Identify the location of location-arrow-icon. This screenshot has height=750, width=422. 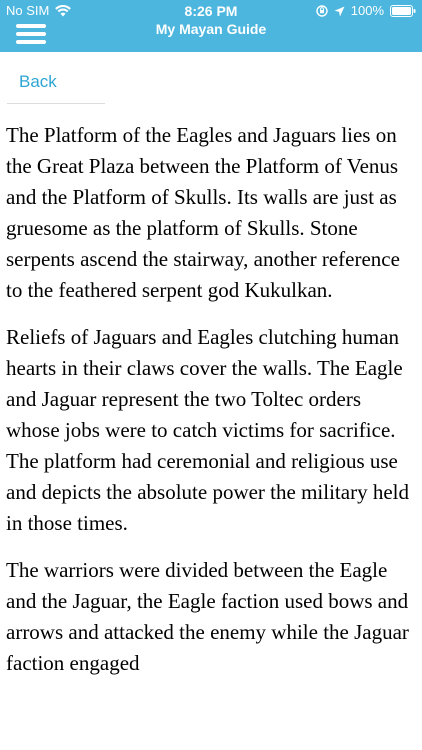
(339, 11).